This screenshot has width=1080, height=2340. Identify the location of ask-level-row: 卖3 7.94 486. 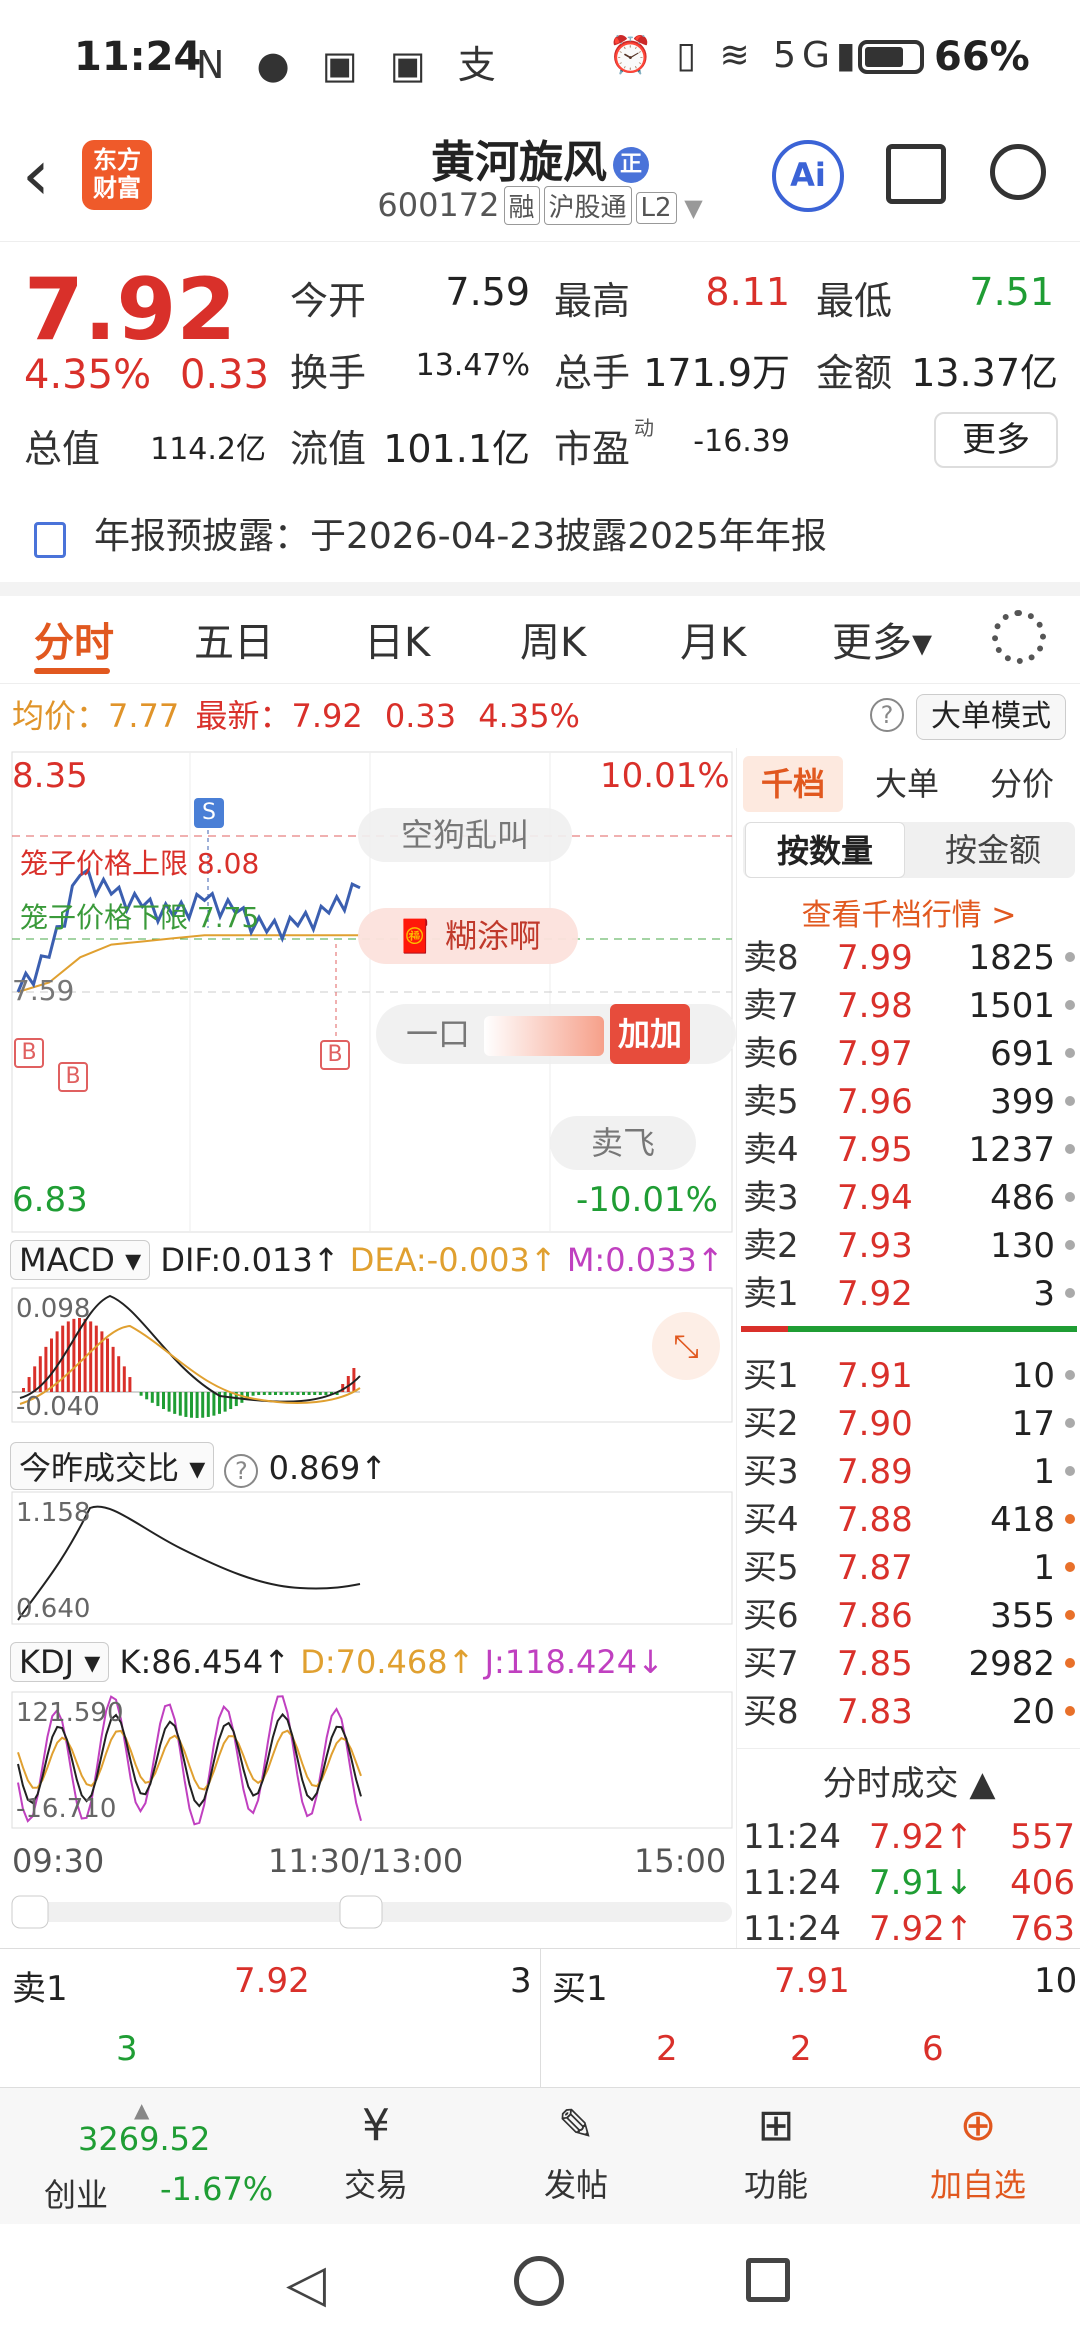
(908, 1198).